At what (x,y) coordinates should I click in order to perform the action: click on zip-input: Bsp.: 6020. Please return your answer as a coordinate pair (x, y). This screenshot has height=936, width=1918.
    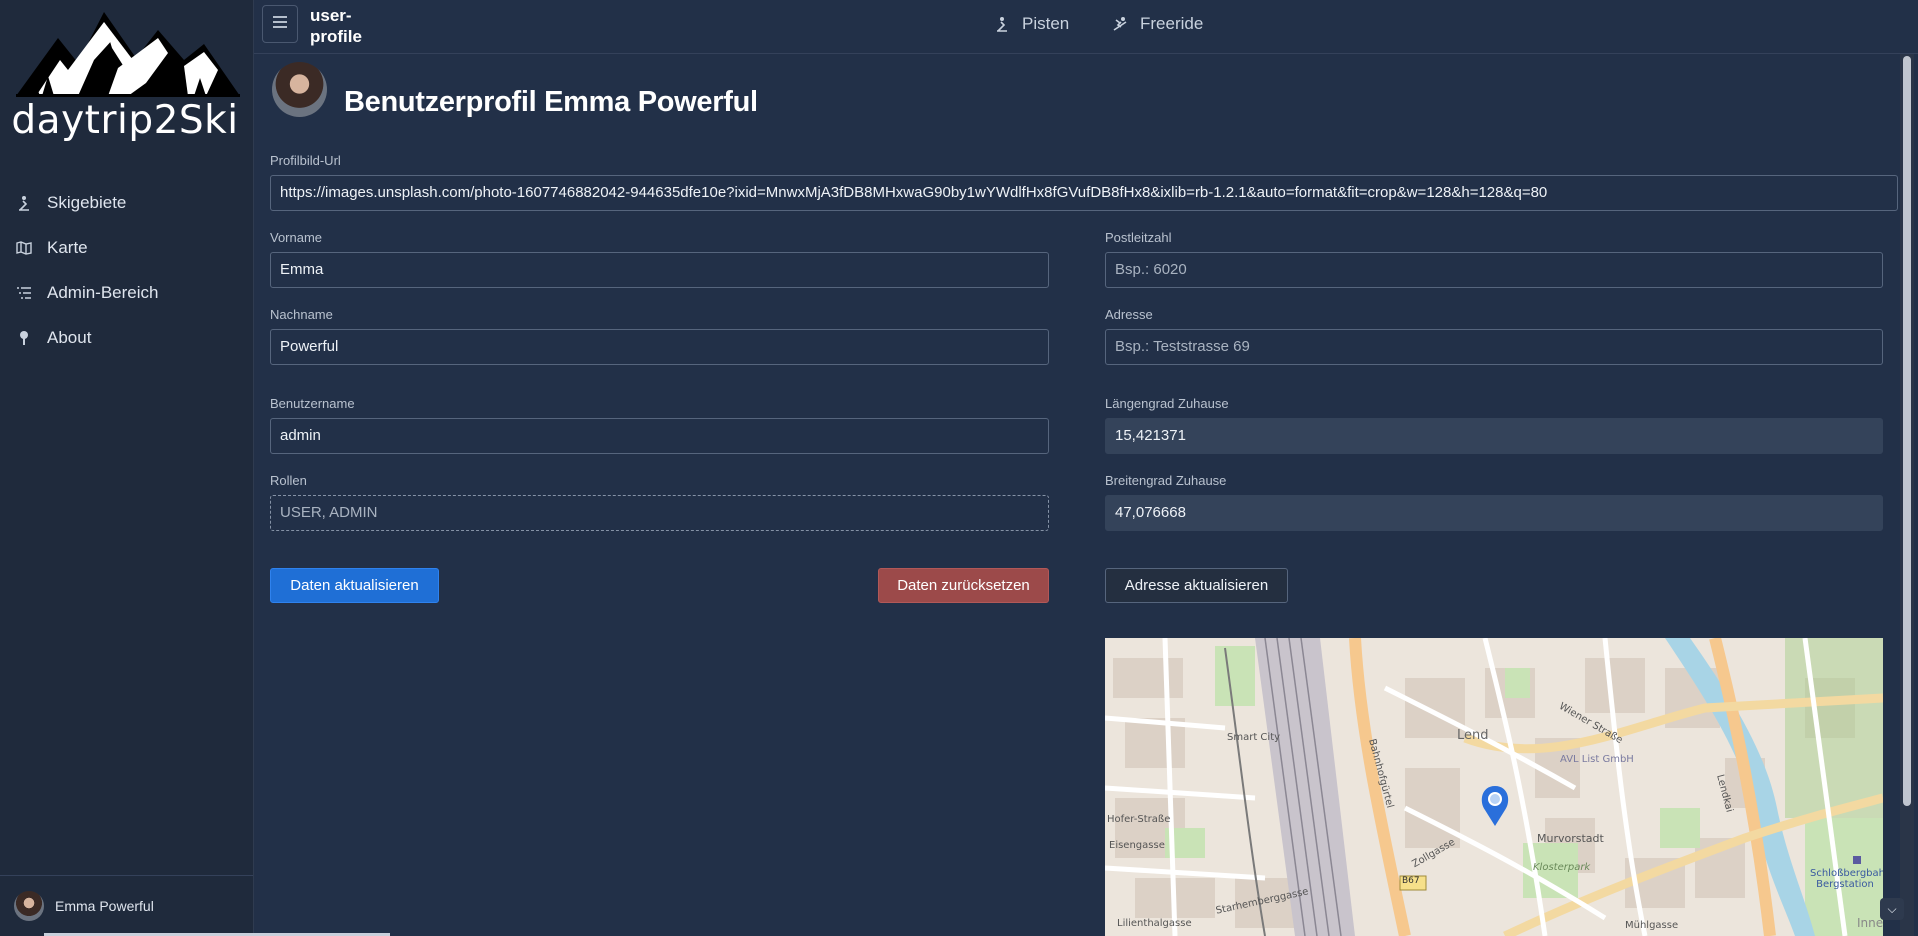
    Looking at the image, I should click on (1494, 270).